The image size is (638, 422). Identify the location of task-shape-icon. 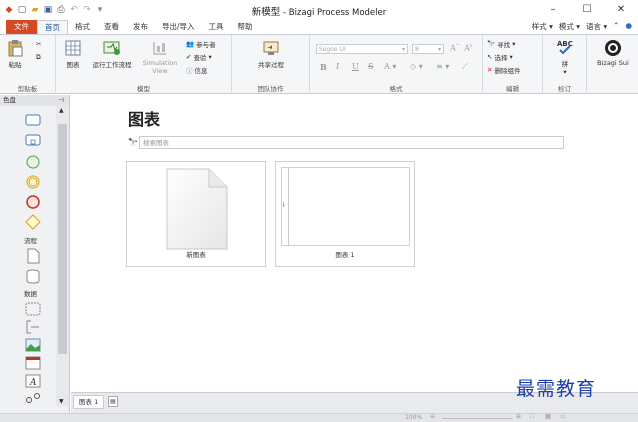
(33, 120).